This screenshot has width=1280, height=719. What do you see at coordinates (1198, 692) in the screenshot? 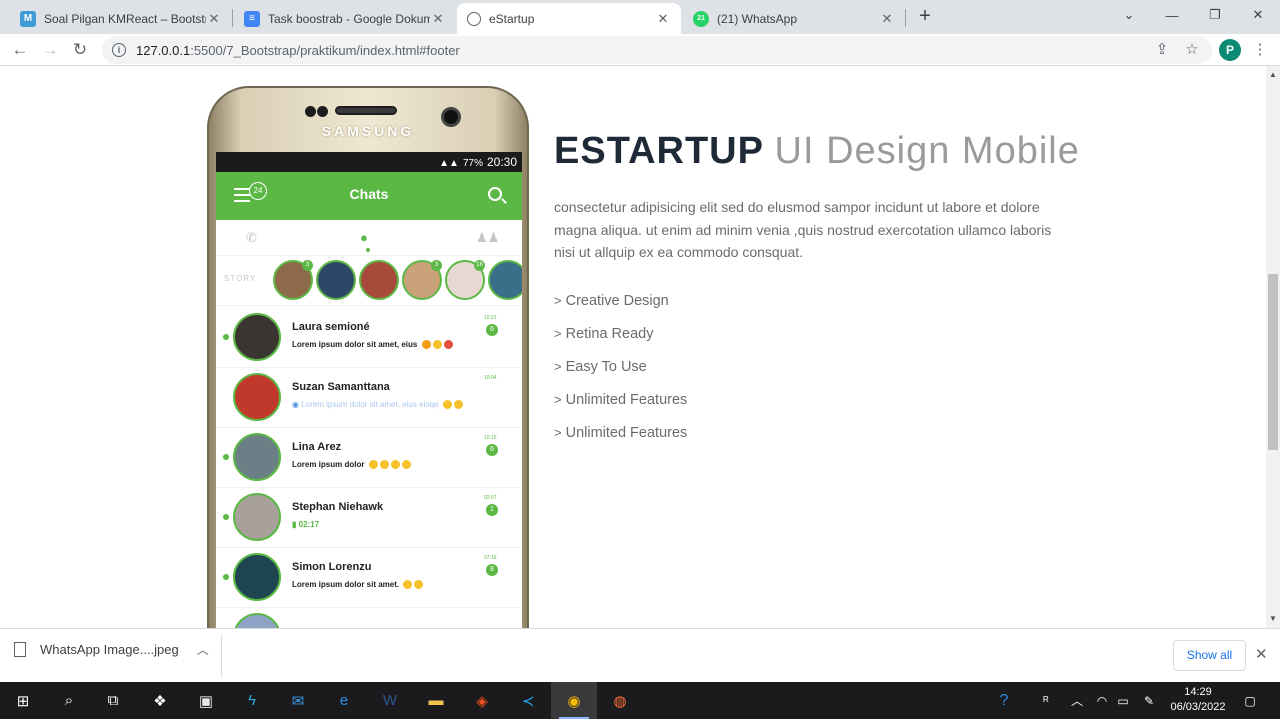
I see `clock-time: 14:29` at bounding box center [1198, 692].